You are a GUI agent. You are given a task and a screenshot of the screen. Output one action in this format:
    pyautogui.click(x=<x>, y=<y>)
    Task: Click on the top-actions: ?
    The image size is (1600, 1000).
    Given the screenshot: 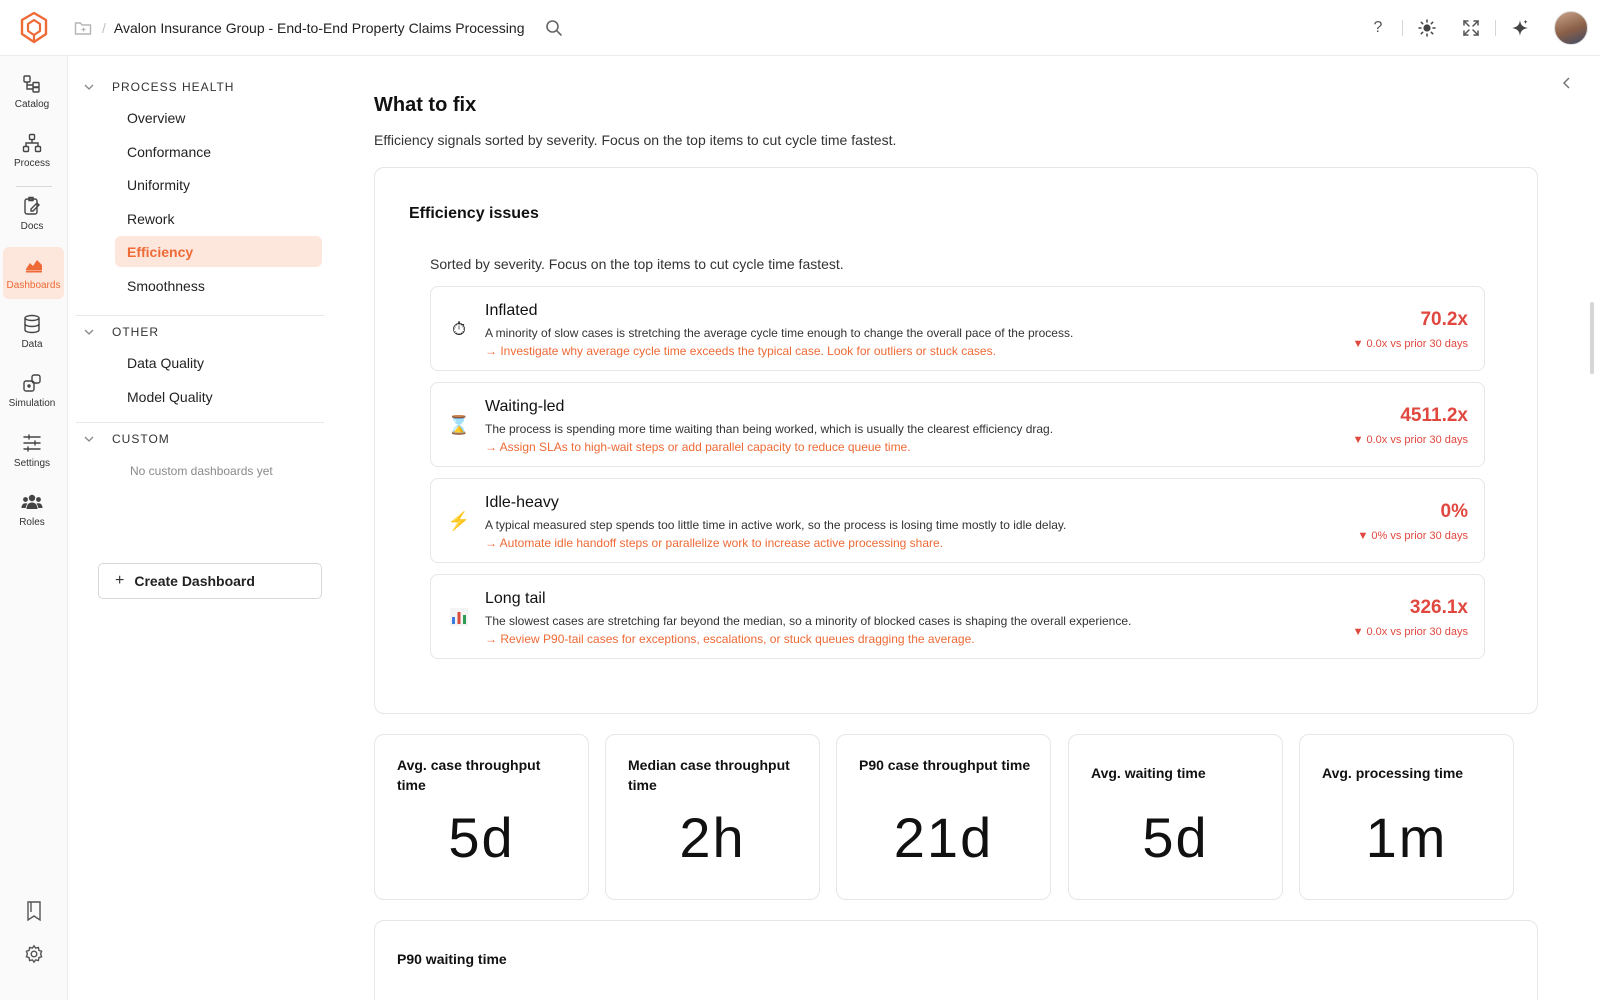 What is the action you would take?
    pyautogui.click(x=1472, y=28)
    